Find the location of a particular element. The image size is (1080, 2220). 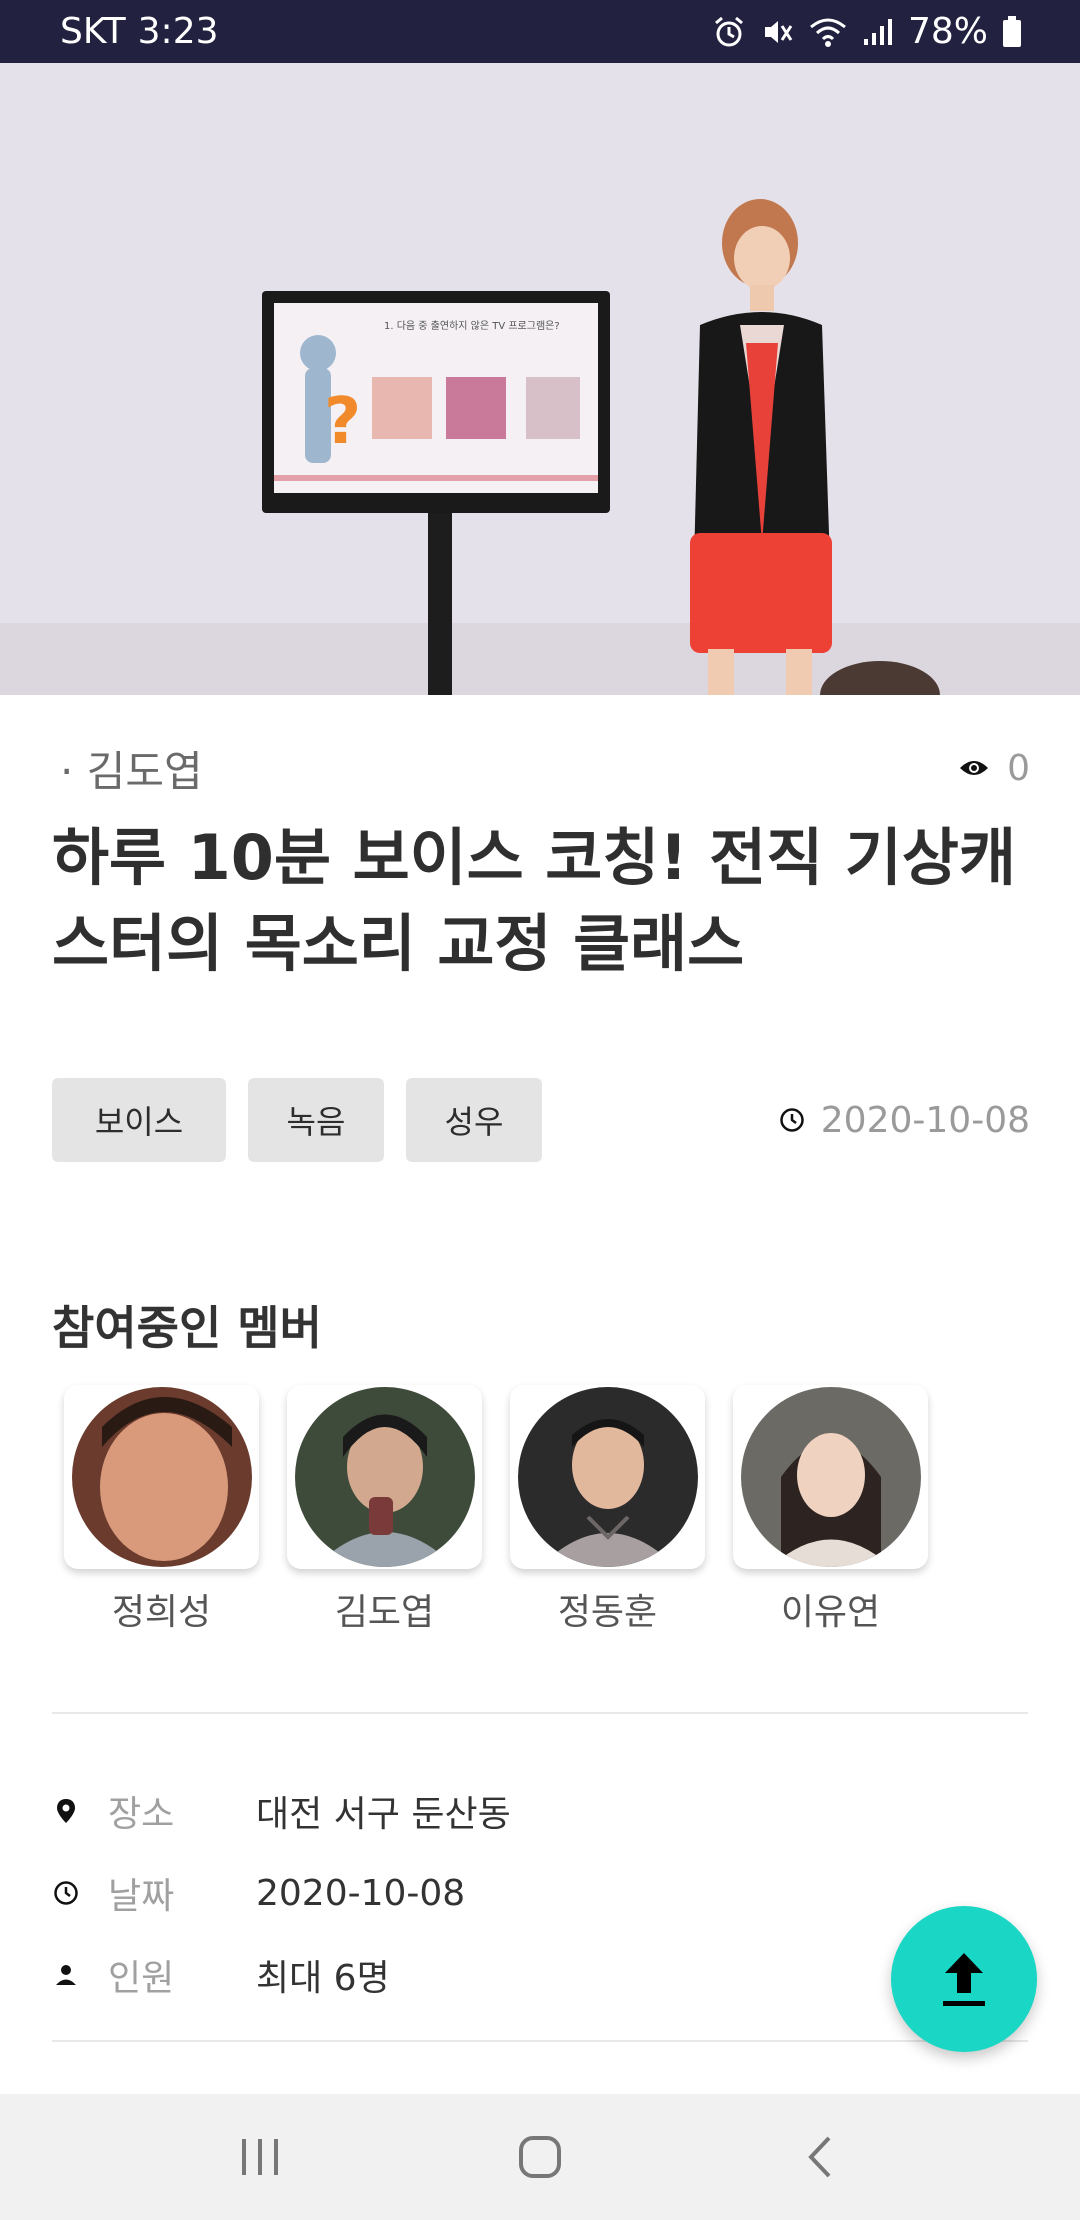

signal-icon is located at coordinates (877, 31).